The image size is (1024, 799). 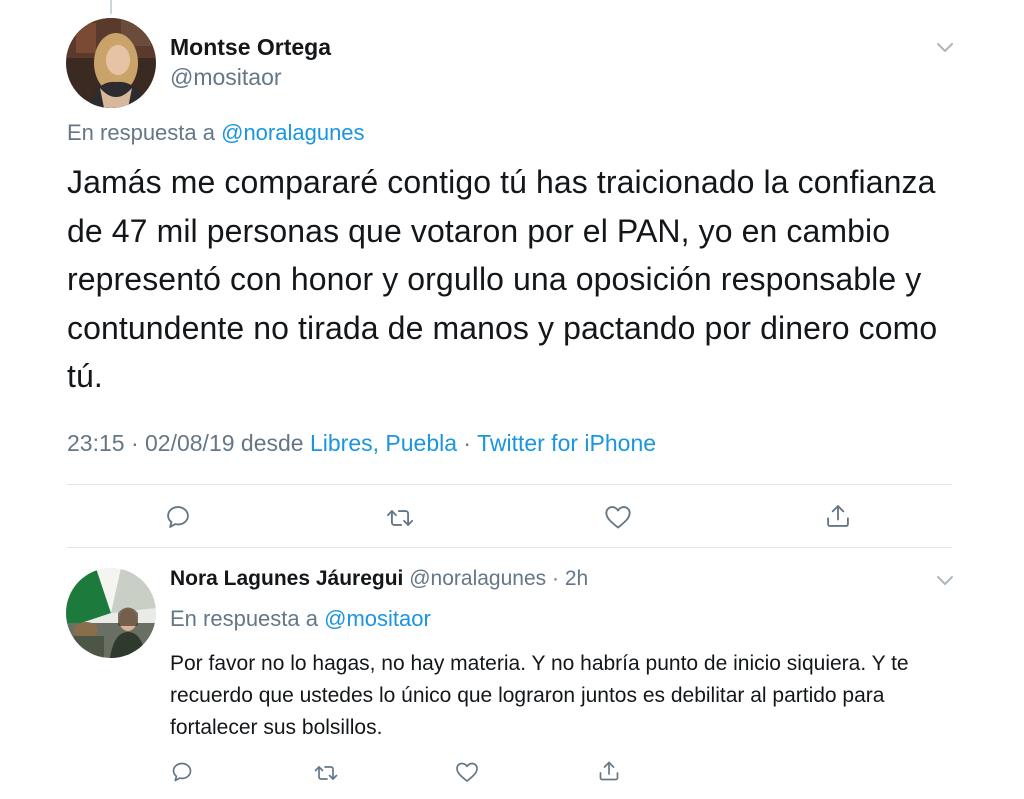 What do you see at coordinates (188, 443) in the screenshot?
I see `tweet-timestamp: 23:15 · 02/08/19 desde` at bounding box center [188, 443].